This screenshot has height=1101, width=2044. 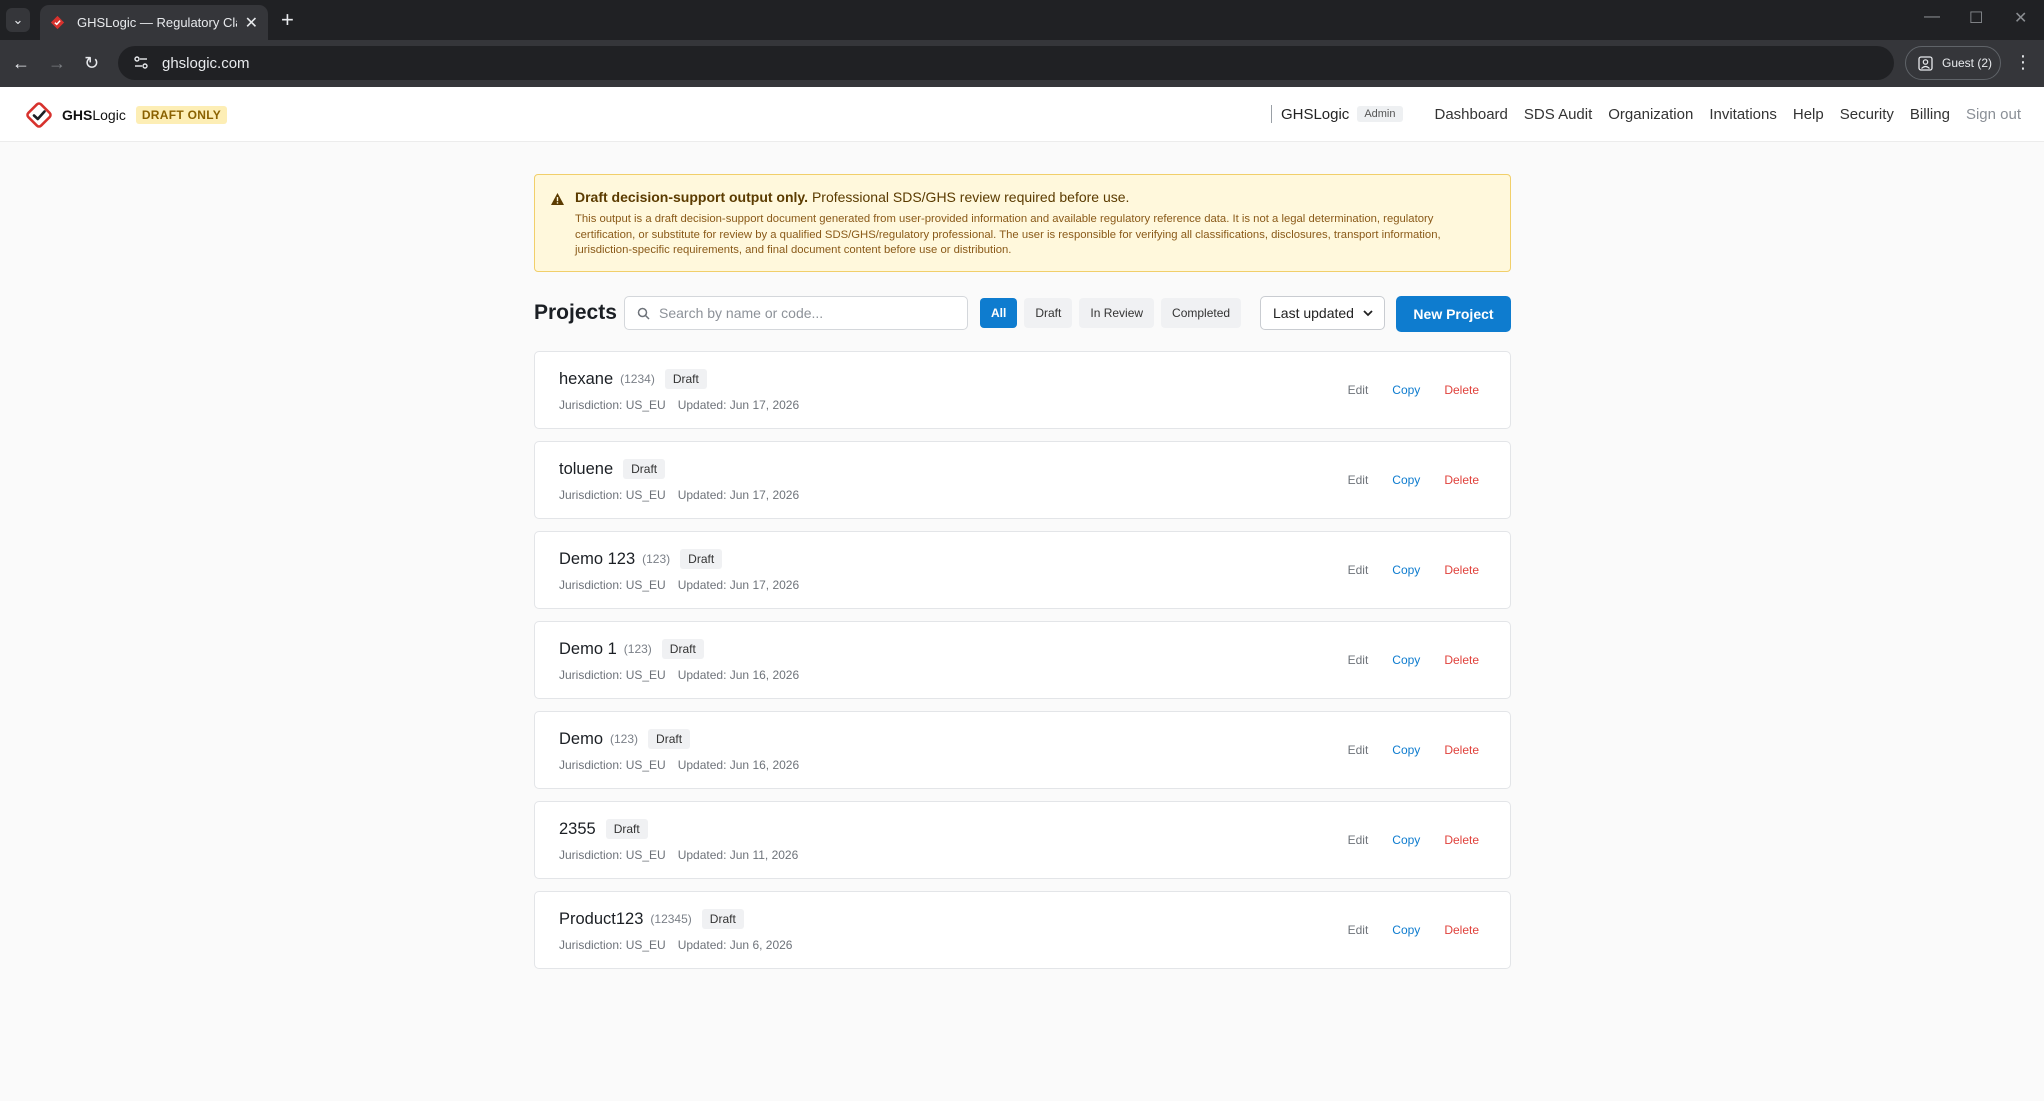 I want to click on forward-arrow-icon: →, so click(x=57, y=63).